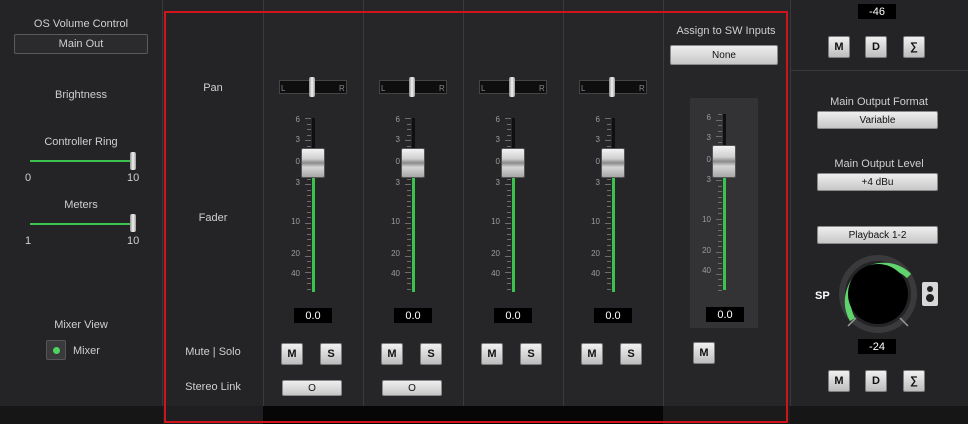 This screenshot has width=968, height=424. I want to click on main-output-level-select: +4 dBu, so click(877, 182).